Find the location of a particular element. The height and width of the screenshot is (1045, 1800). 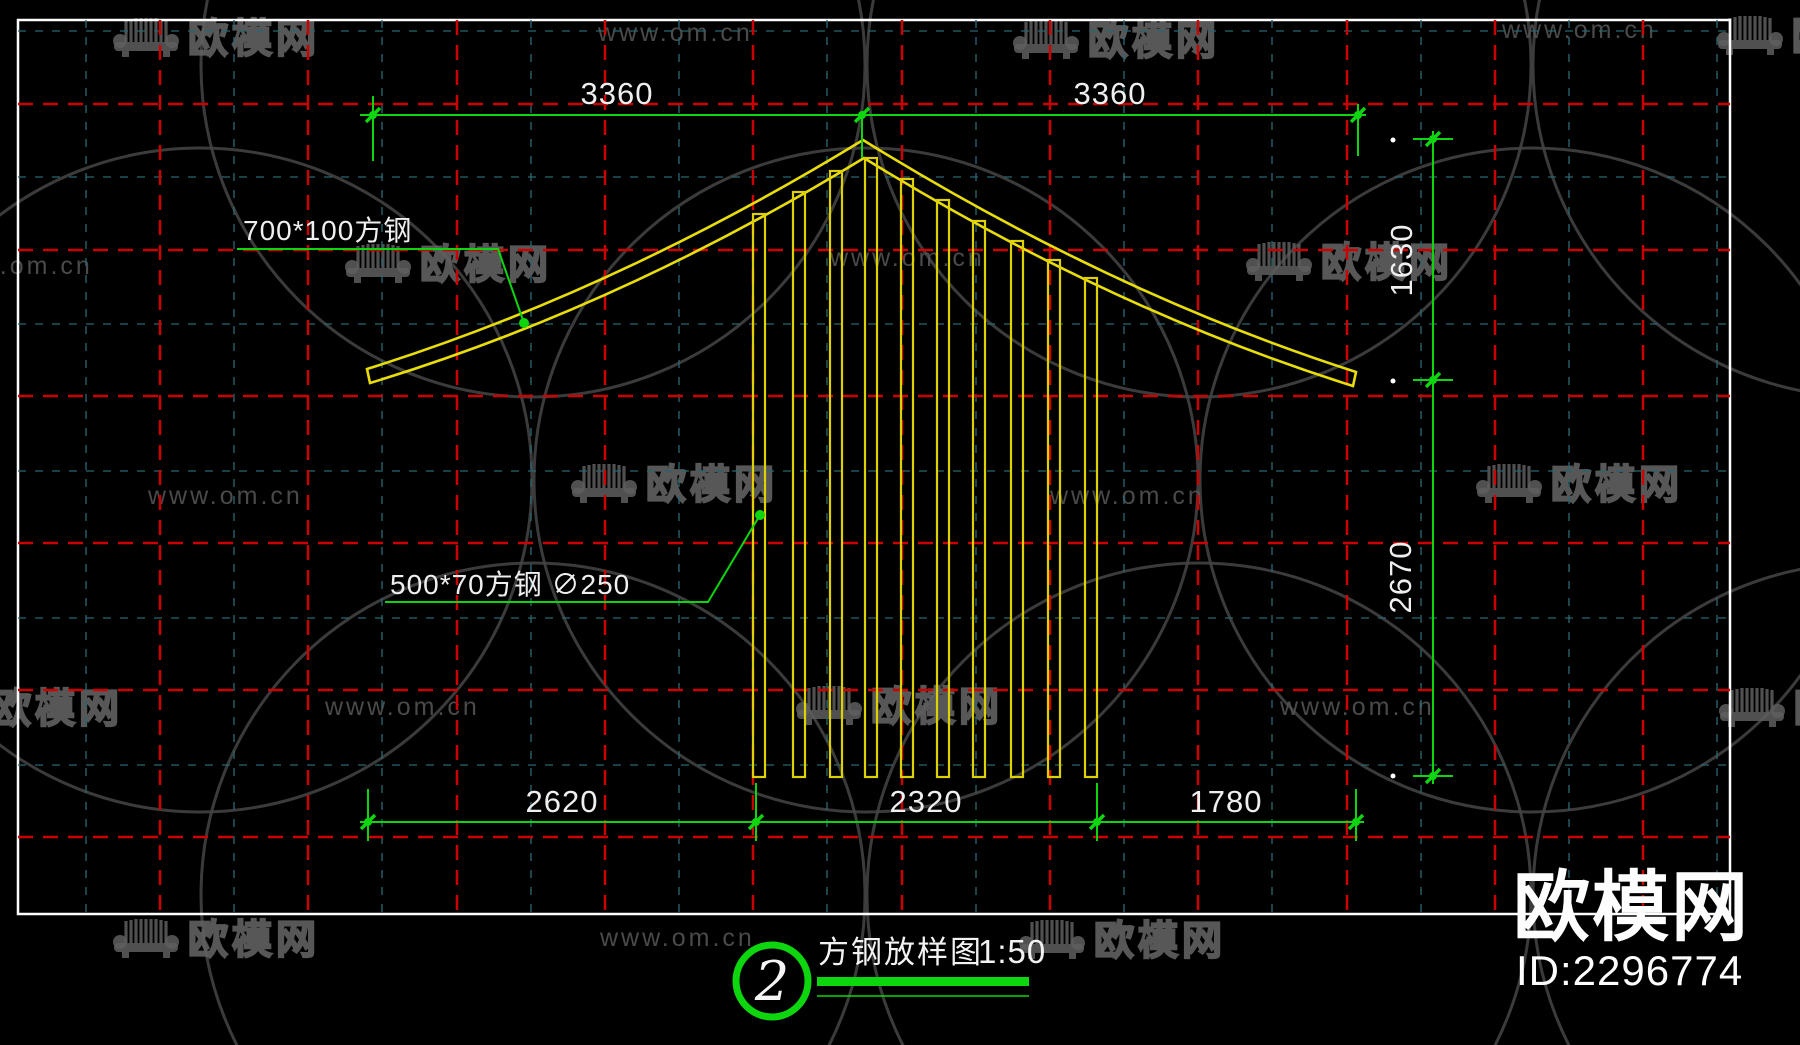

callout-top-beam: 700*100方钢 is located at coordinates (327, 230).